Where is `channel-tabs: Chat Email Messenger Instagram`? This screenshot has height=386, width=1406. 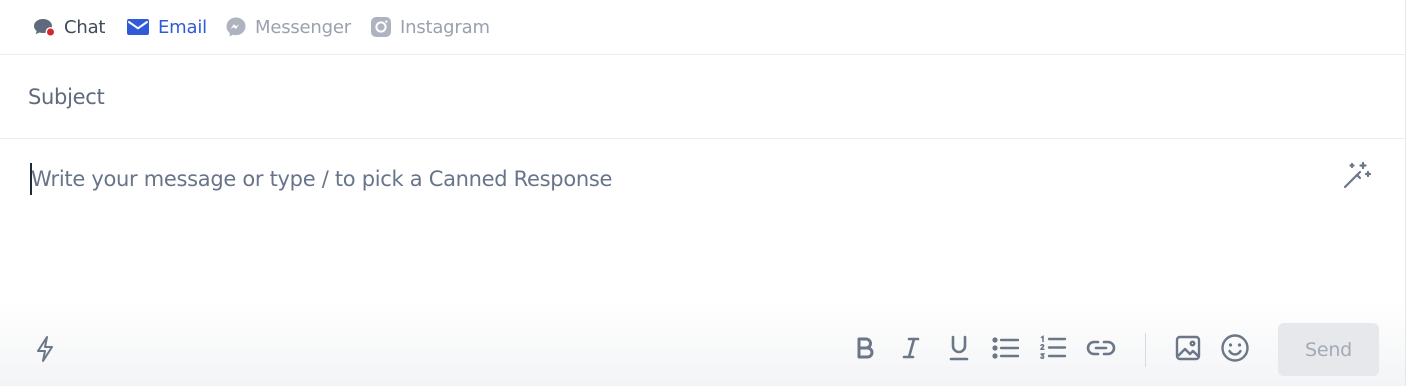 channel-tabs: Chat Email Messenger Instagram is located at coordinates (702, 27).